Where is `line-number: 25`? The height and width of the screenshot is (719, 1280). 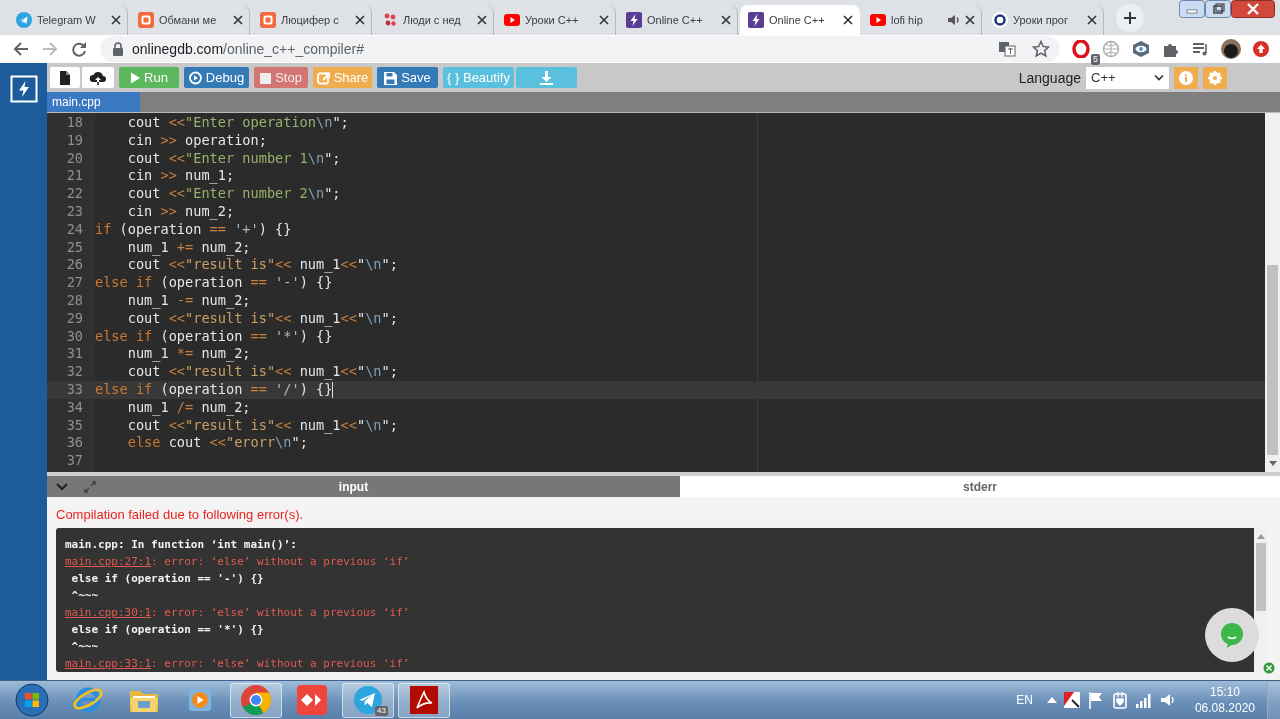
line-number: 25 is located at coordinates (74, 247).